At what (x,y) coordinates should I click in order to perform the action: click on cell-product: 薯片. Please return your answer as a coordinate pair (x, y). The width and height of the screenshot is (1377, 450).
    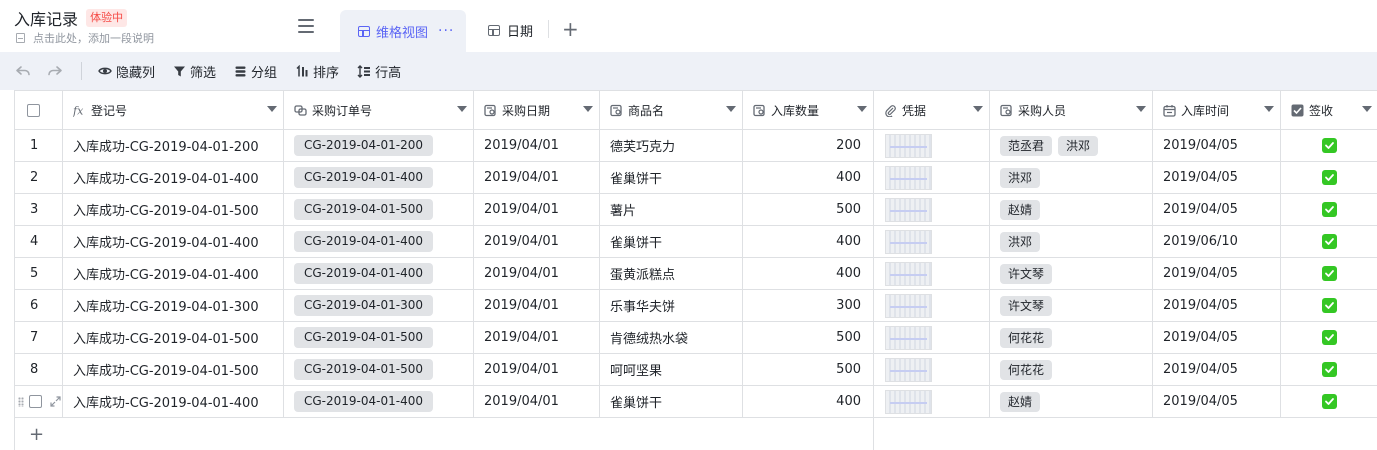
    Looking at the image, I should click on (671, 209).